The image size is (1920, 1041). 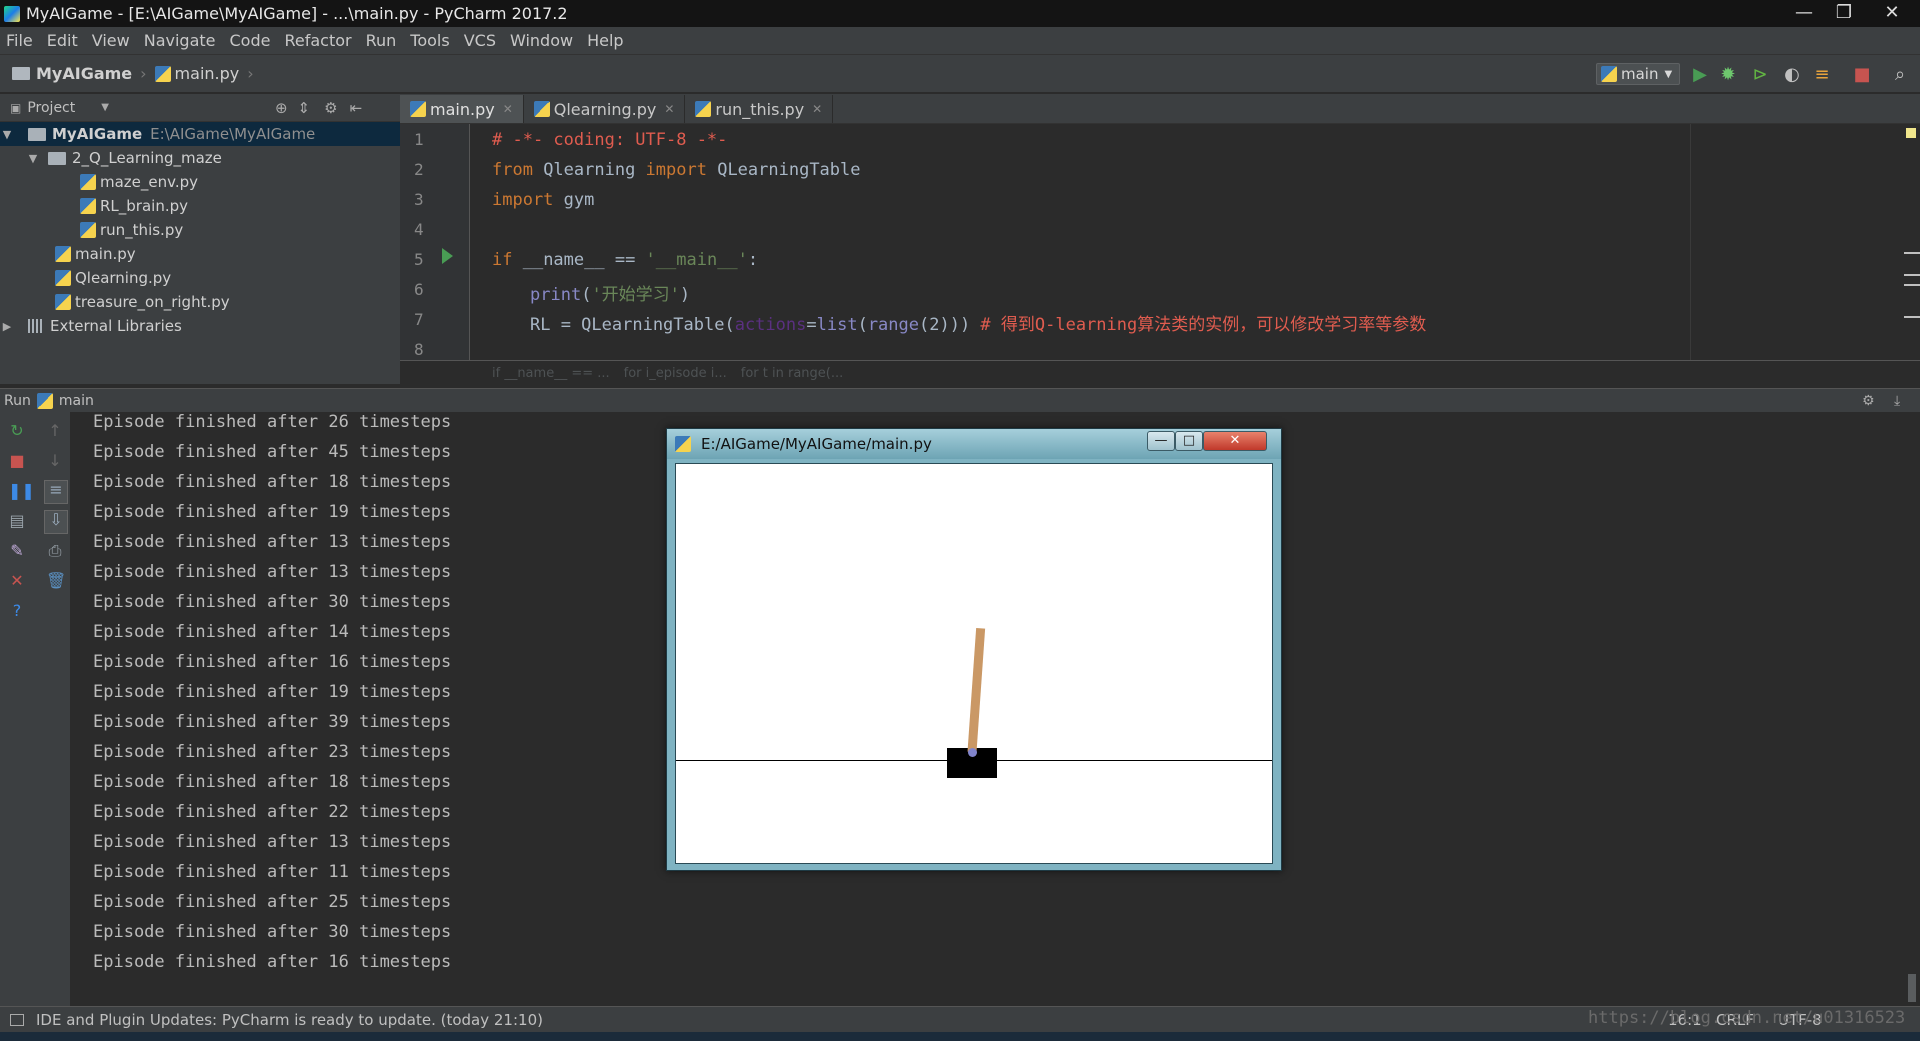 I want to click on run-panel-label: Run, so click(x=17, y=400).